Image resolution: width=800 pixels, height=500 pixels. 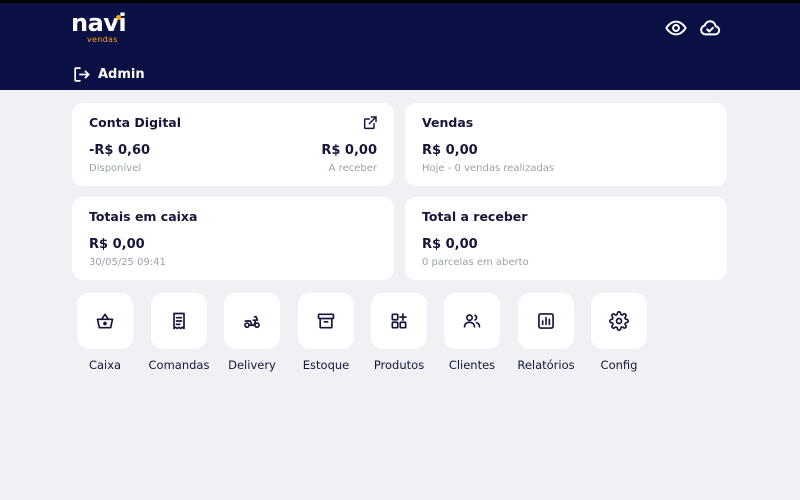 What do you see at coordinates (488, 168) in the screenshot?
I see `sales-detail: Hoje - 0 vendas realizadas` at bounding box center [488, 168].